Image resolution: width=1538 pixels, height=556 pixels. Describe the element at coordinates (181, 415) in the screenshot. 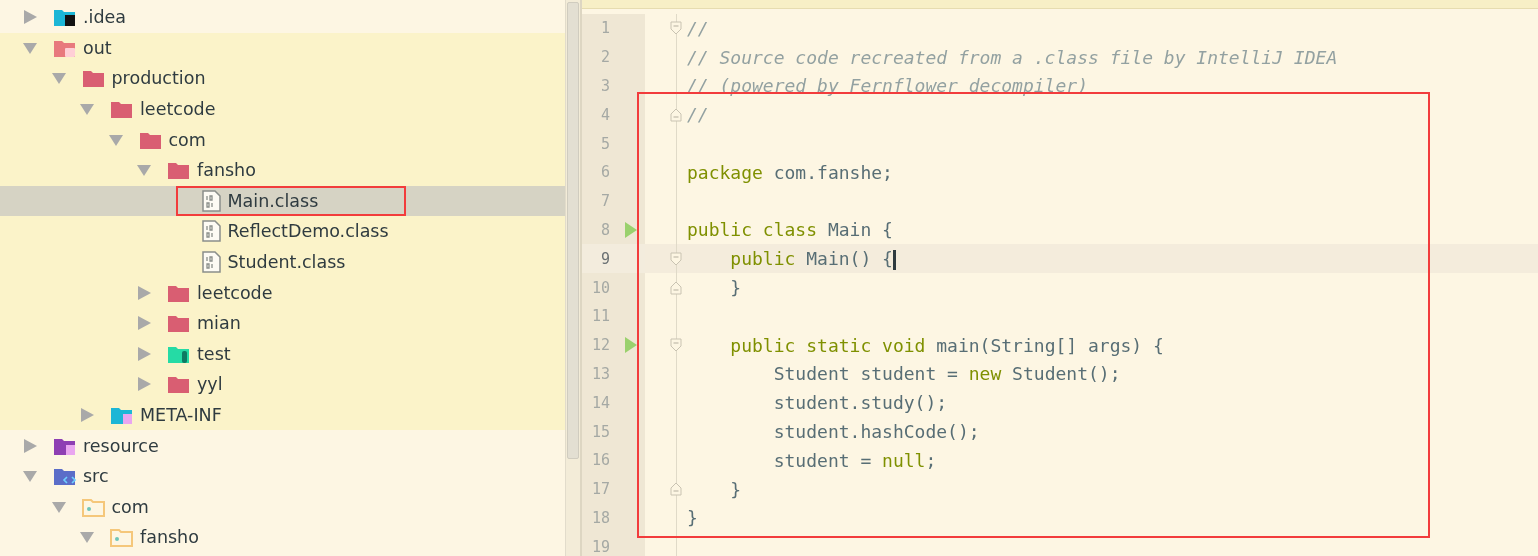

I see `tree-item-label: META-INF` at that location.